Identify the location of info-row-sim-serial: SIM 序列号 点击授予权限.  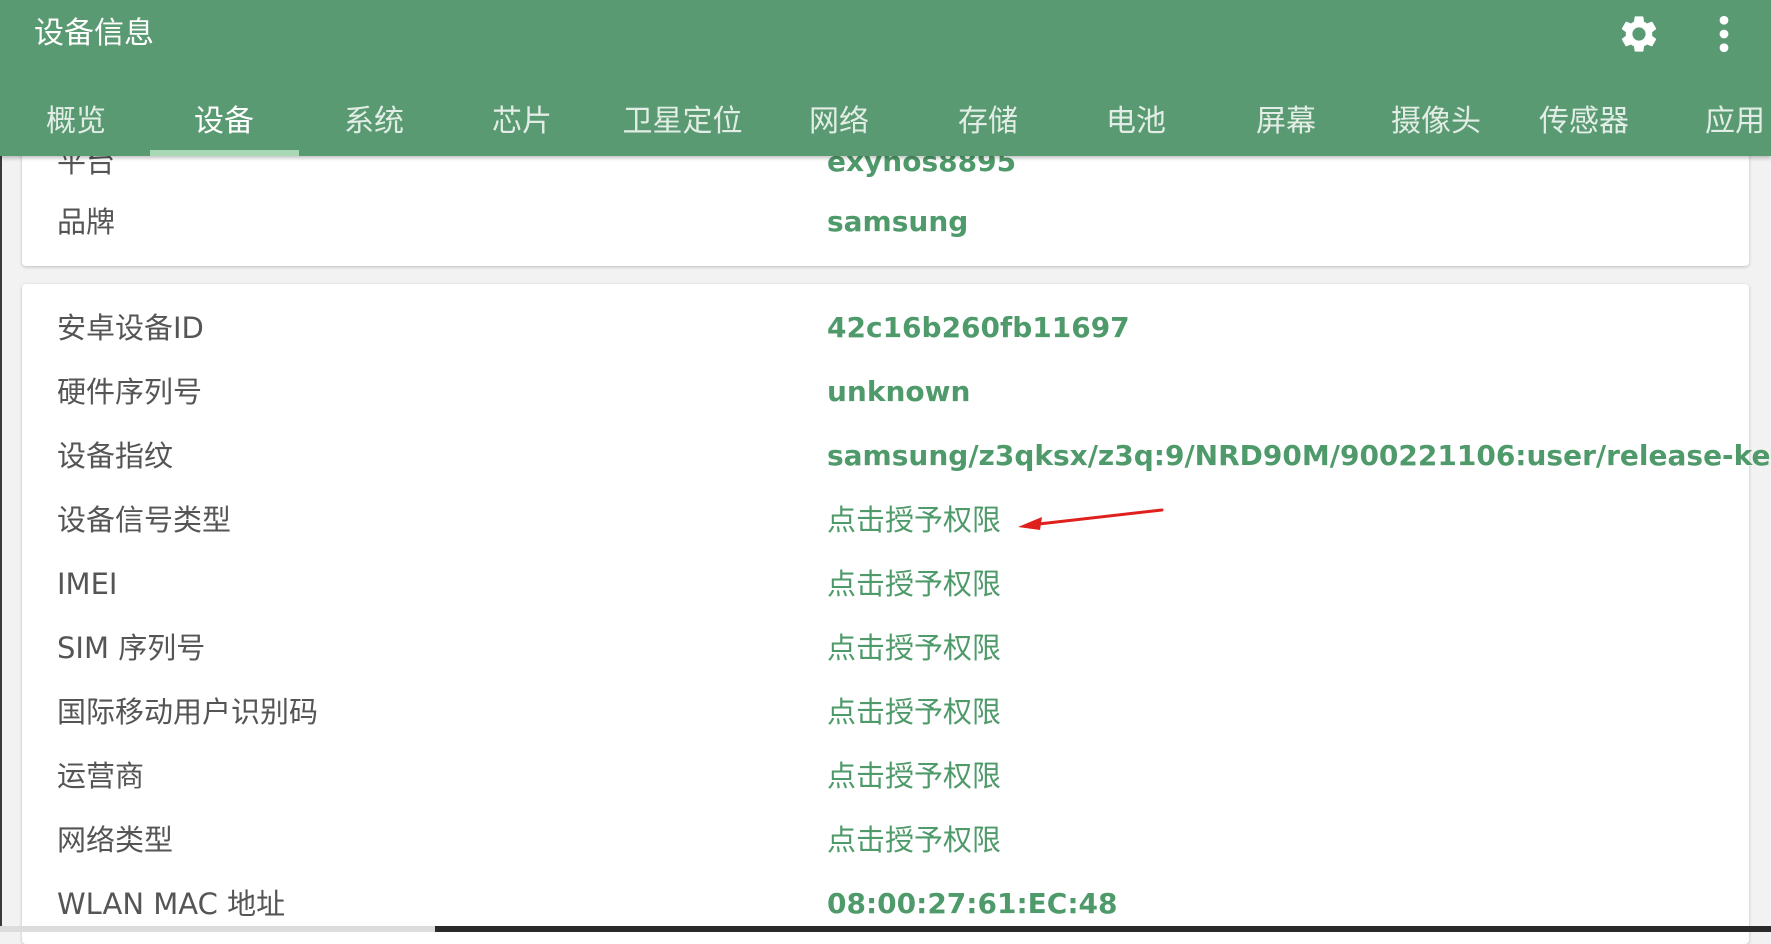
(885, 648).